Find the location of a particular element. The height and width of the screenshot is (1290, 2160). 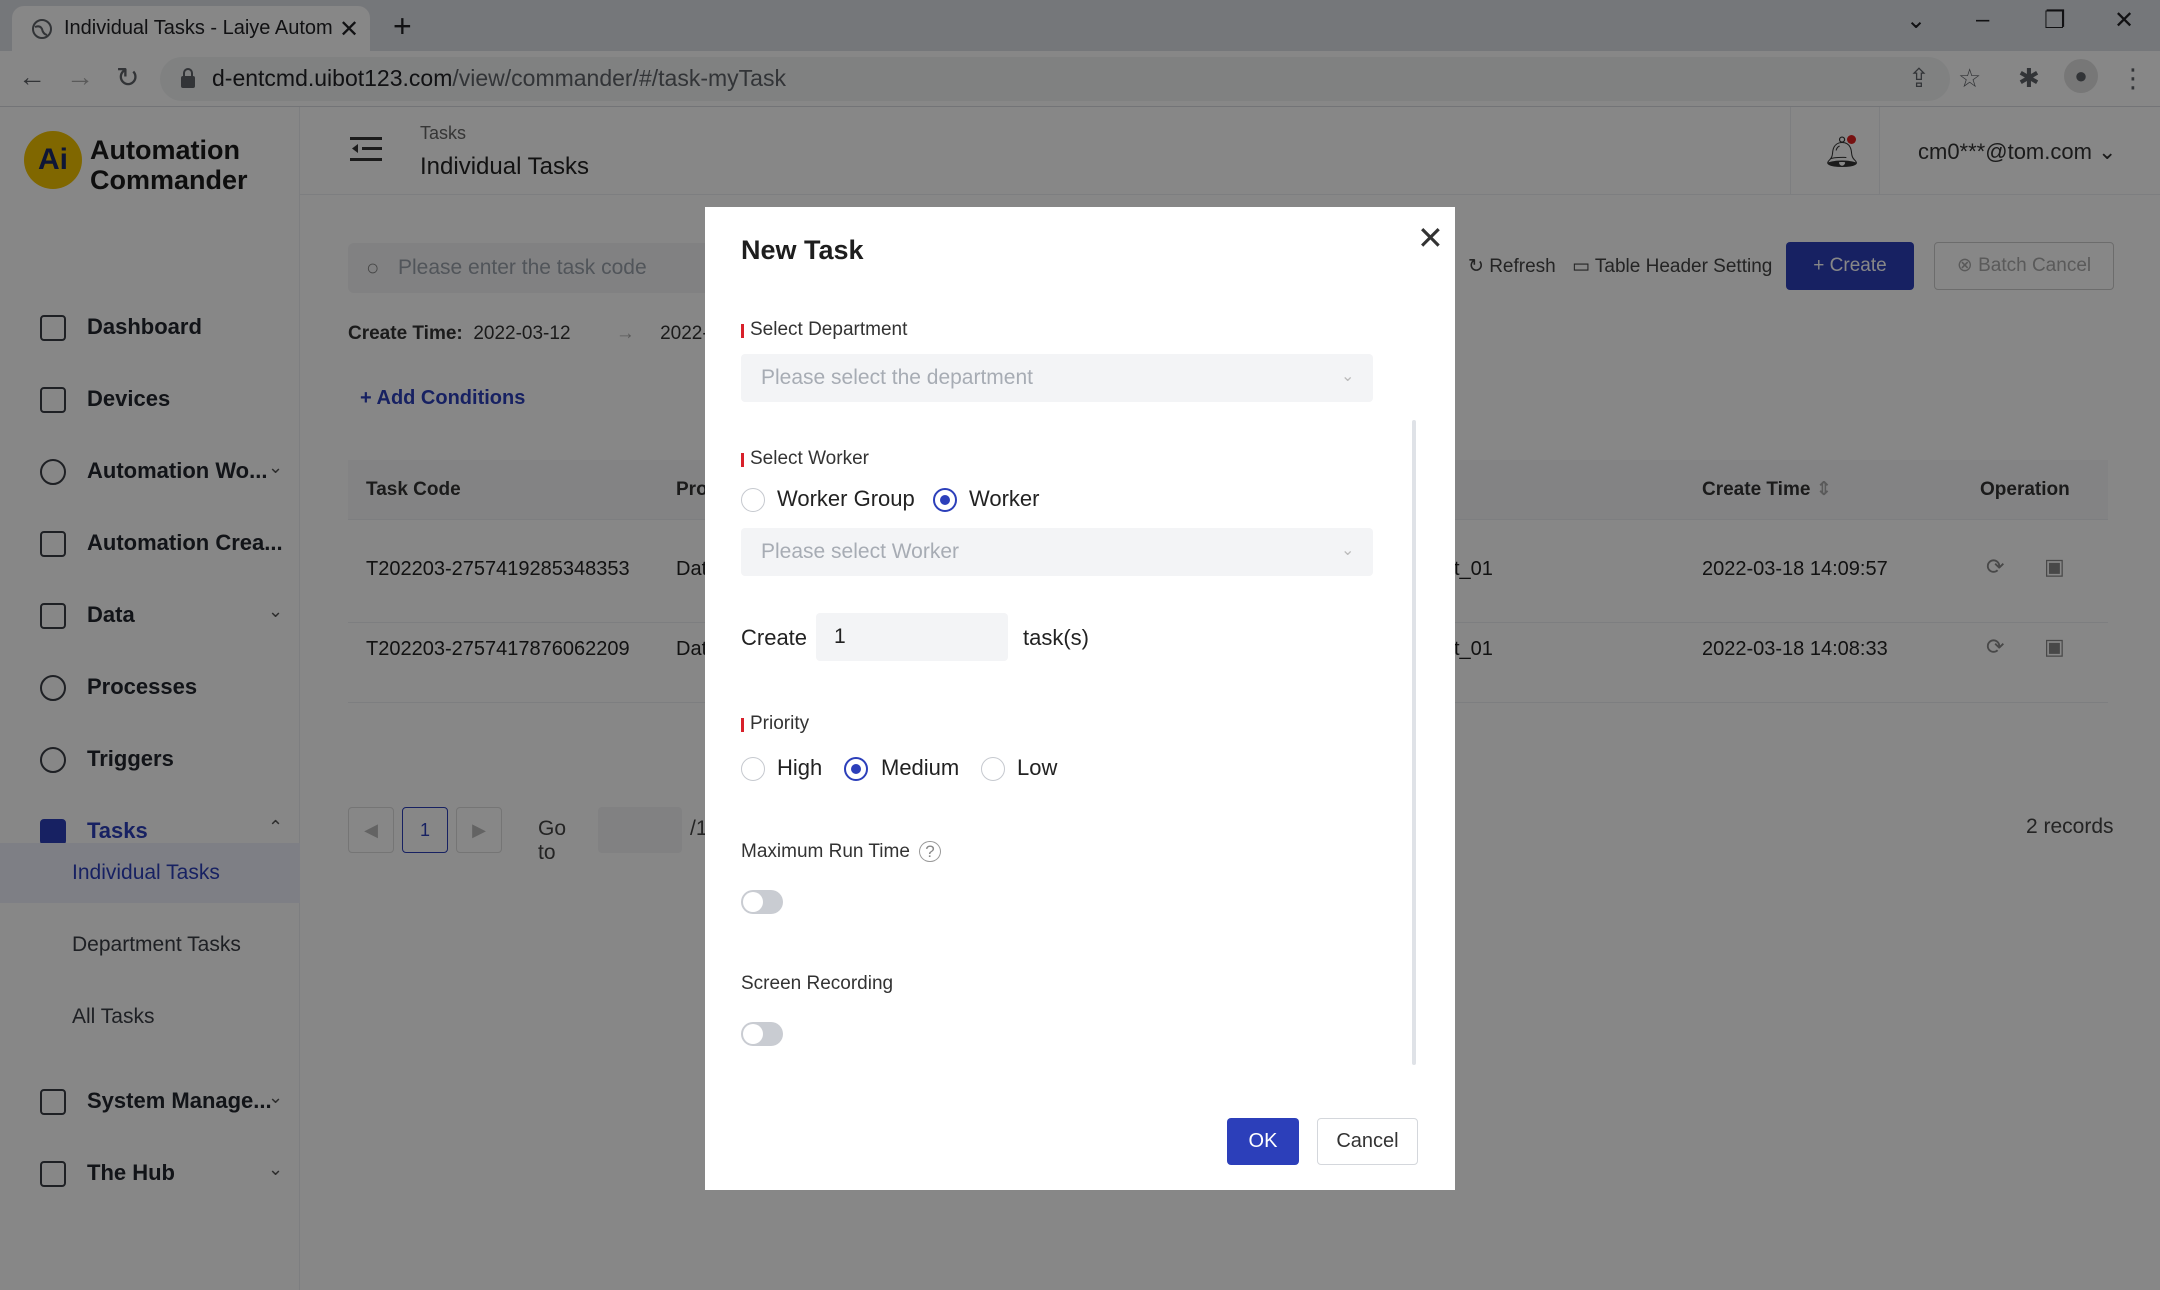

priority-medium-label: Medium is located at coordinates (920, 768).